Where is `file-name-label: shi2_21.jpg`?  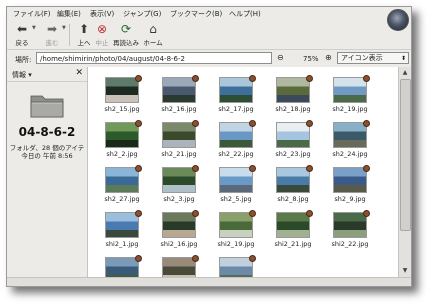 file-name-label: shi2_21.jpg is located at coordinates (293, 244).